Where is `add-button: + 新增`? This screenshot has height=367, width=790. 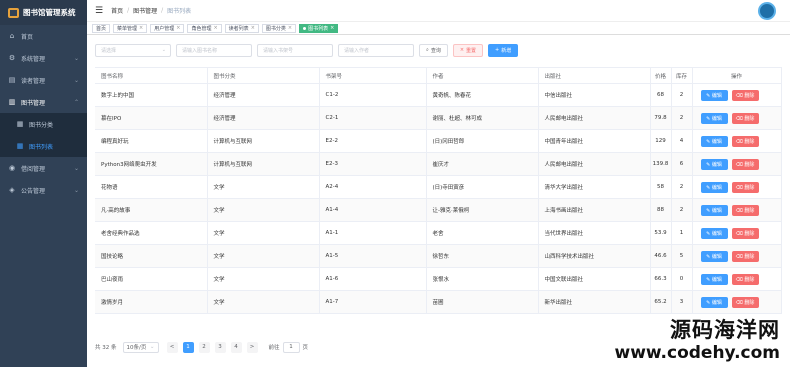 add-button: + 新增 is located at coordinates (503, 50).